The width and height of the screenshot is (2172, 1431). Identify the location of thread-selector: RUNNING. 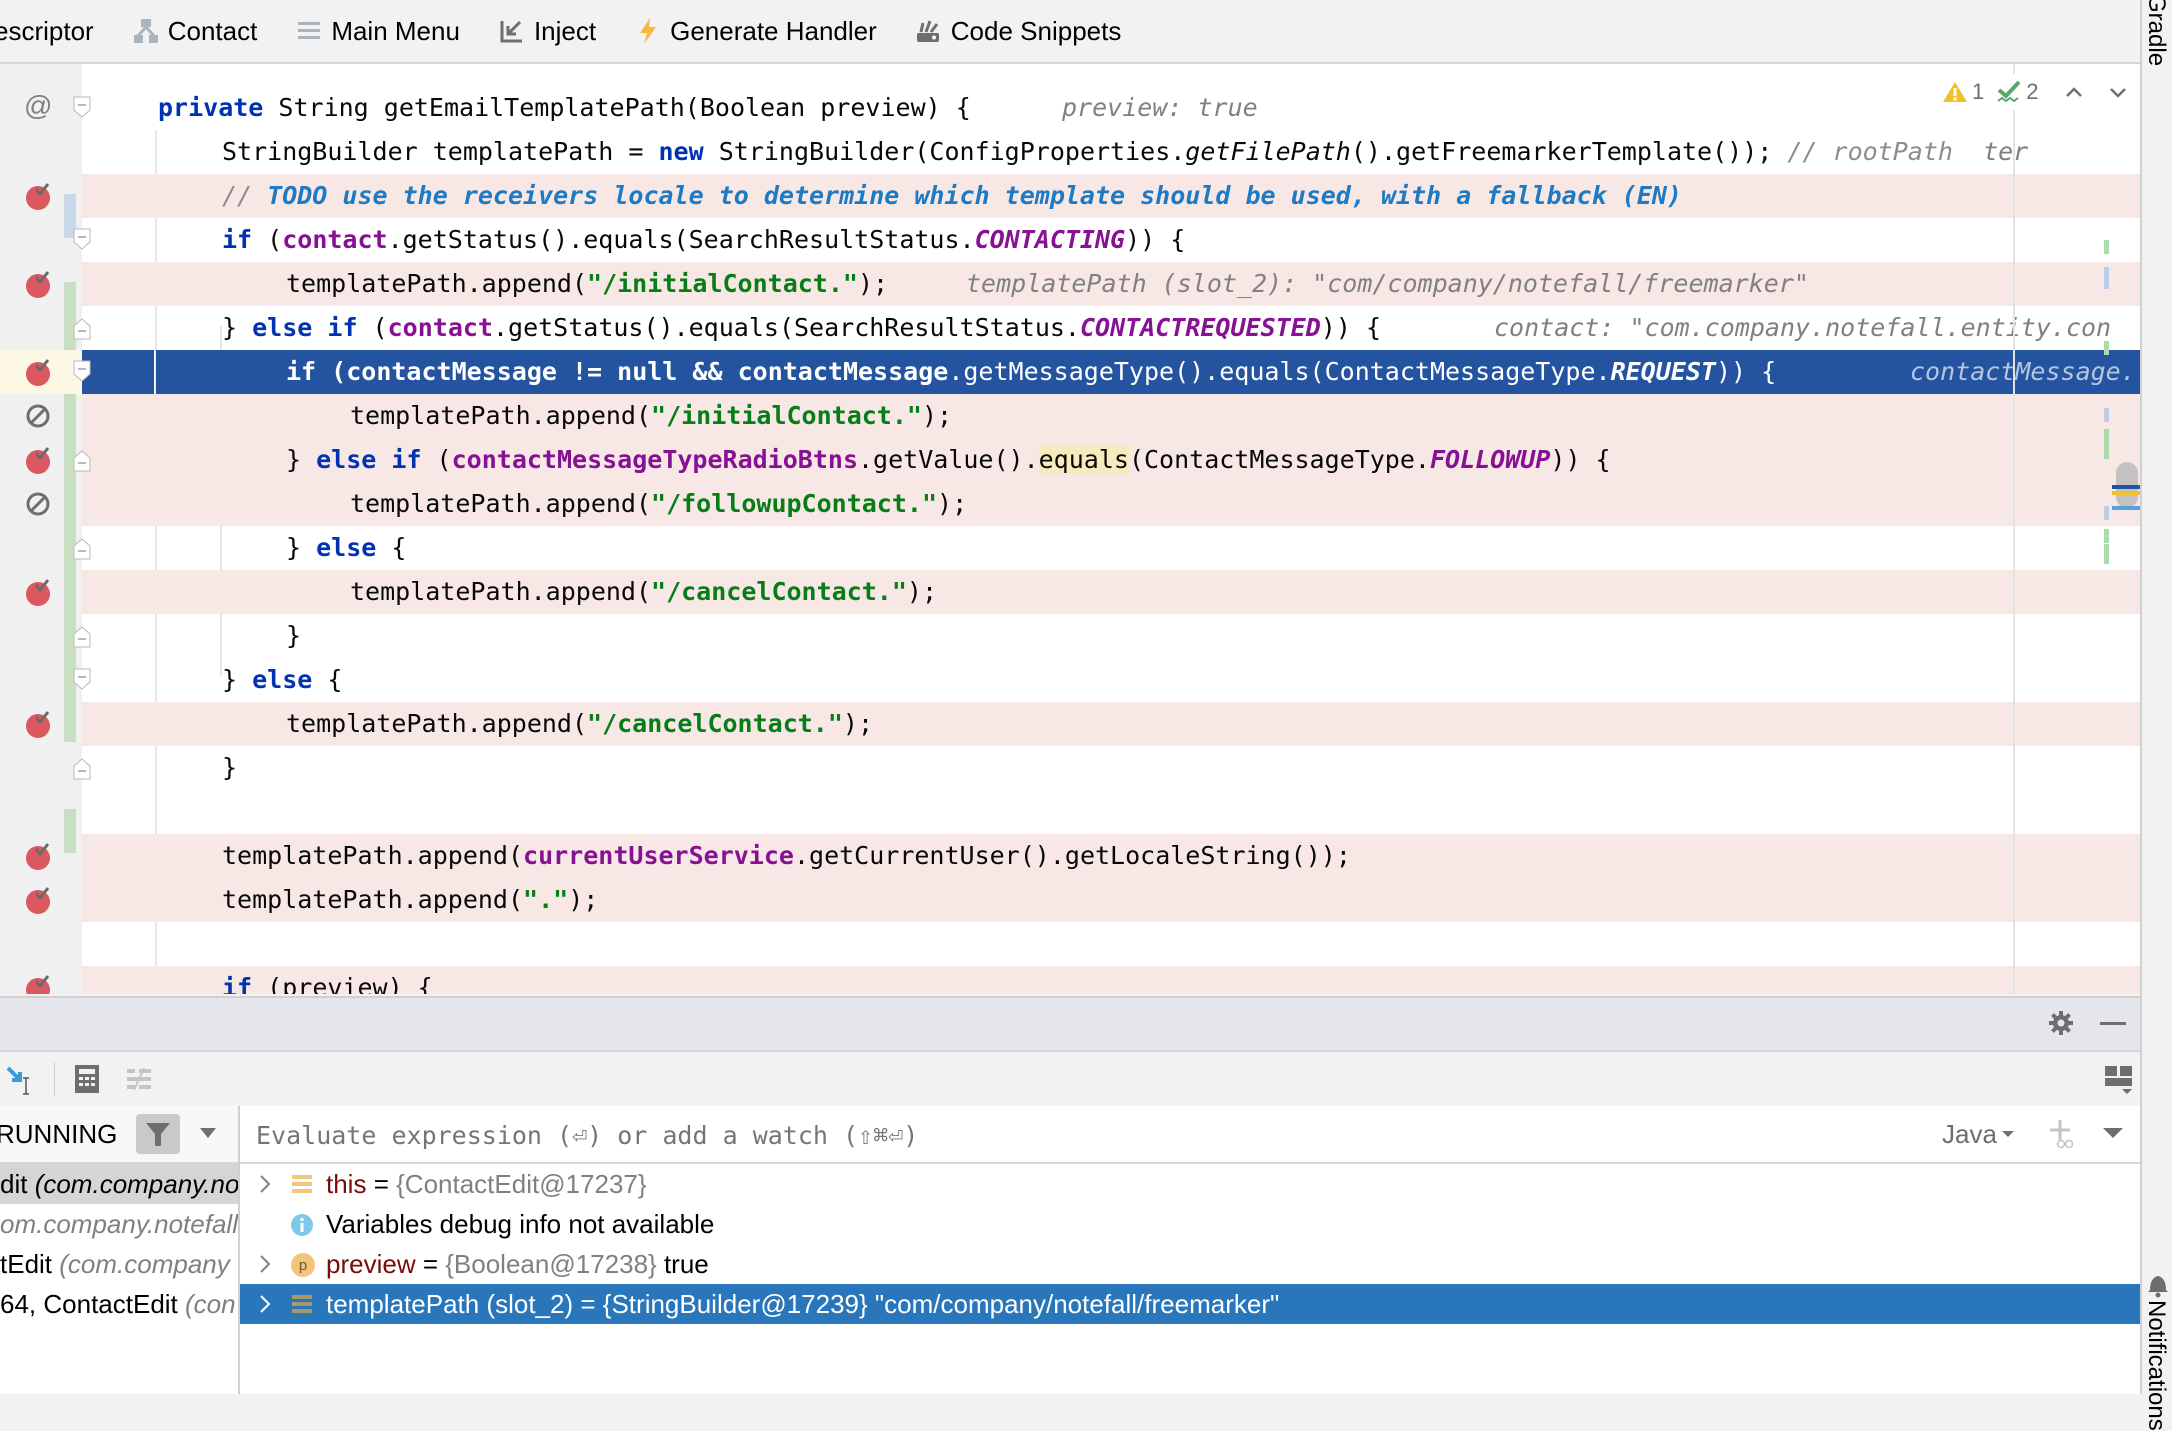
(119, 1135).